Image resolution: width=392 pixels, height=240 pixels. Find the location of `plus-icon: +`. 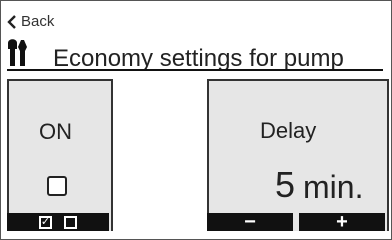

plus-icon: + is located at coordinates (342, 222).